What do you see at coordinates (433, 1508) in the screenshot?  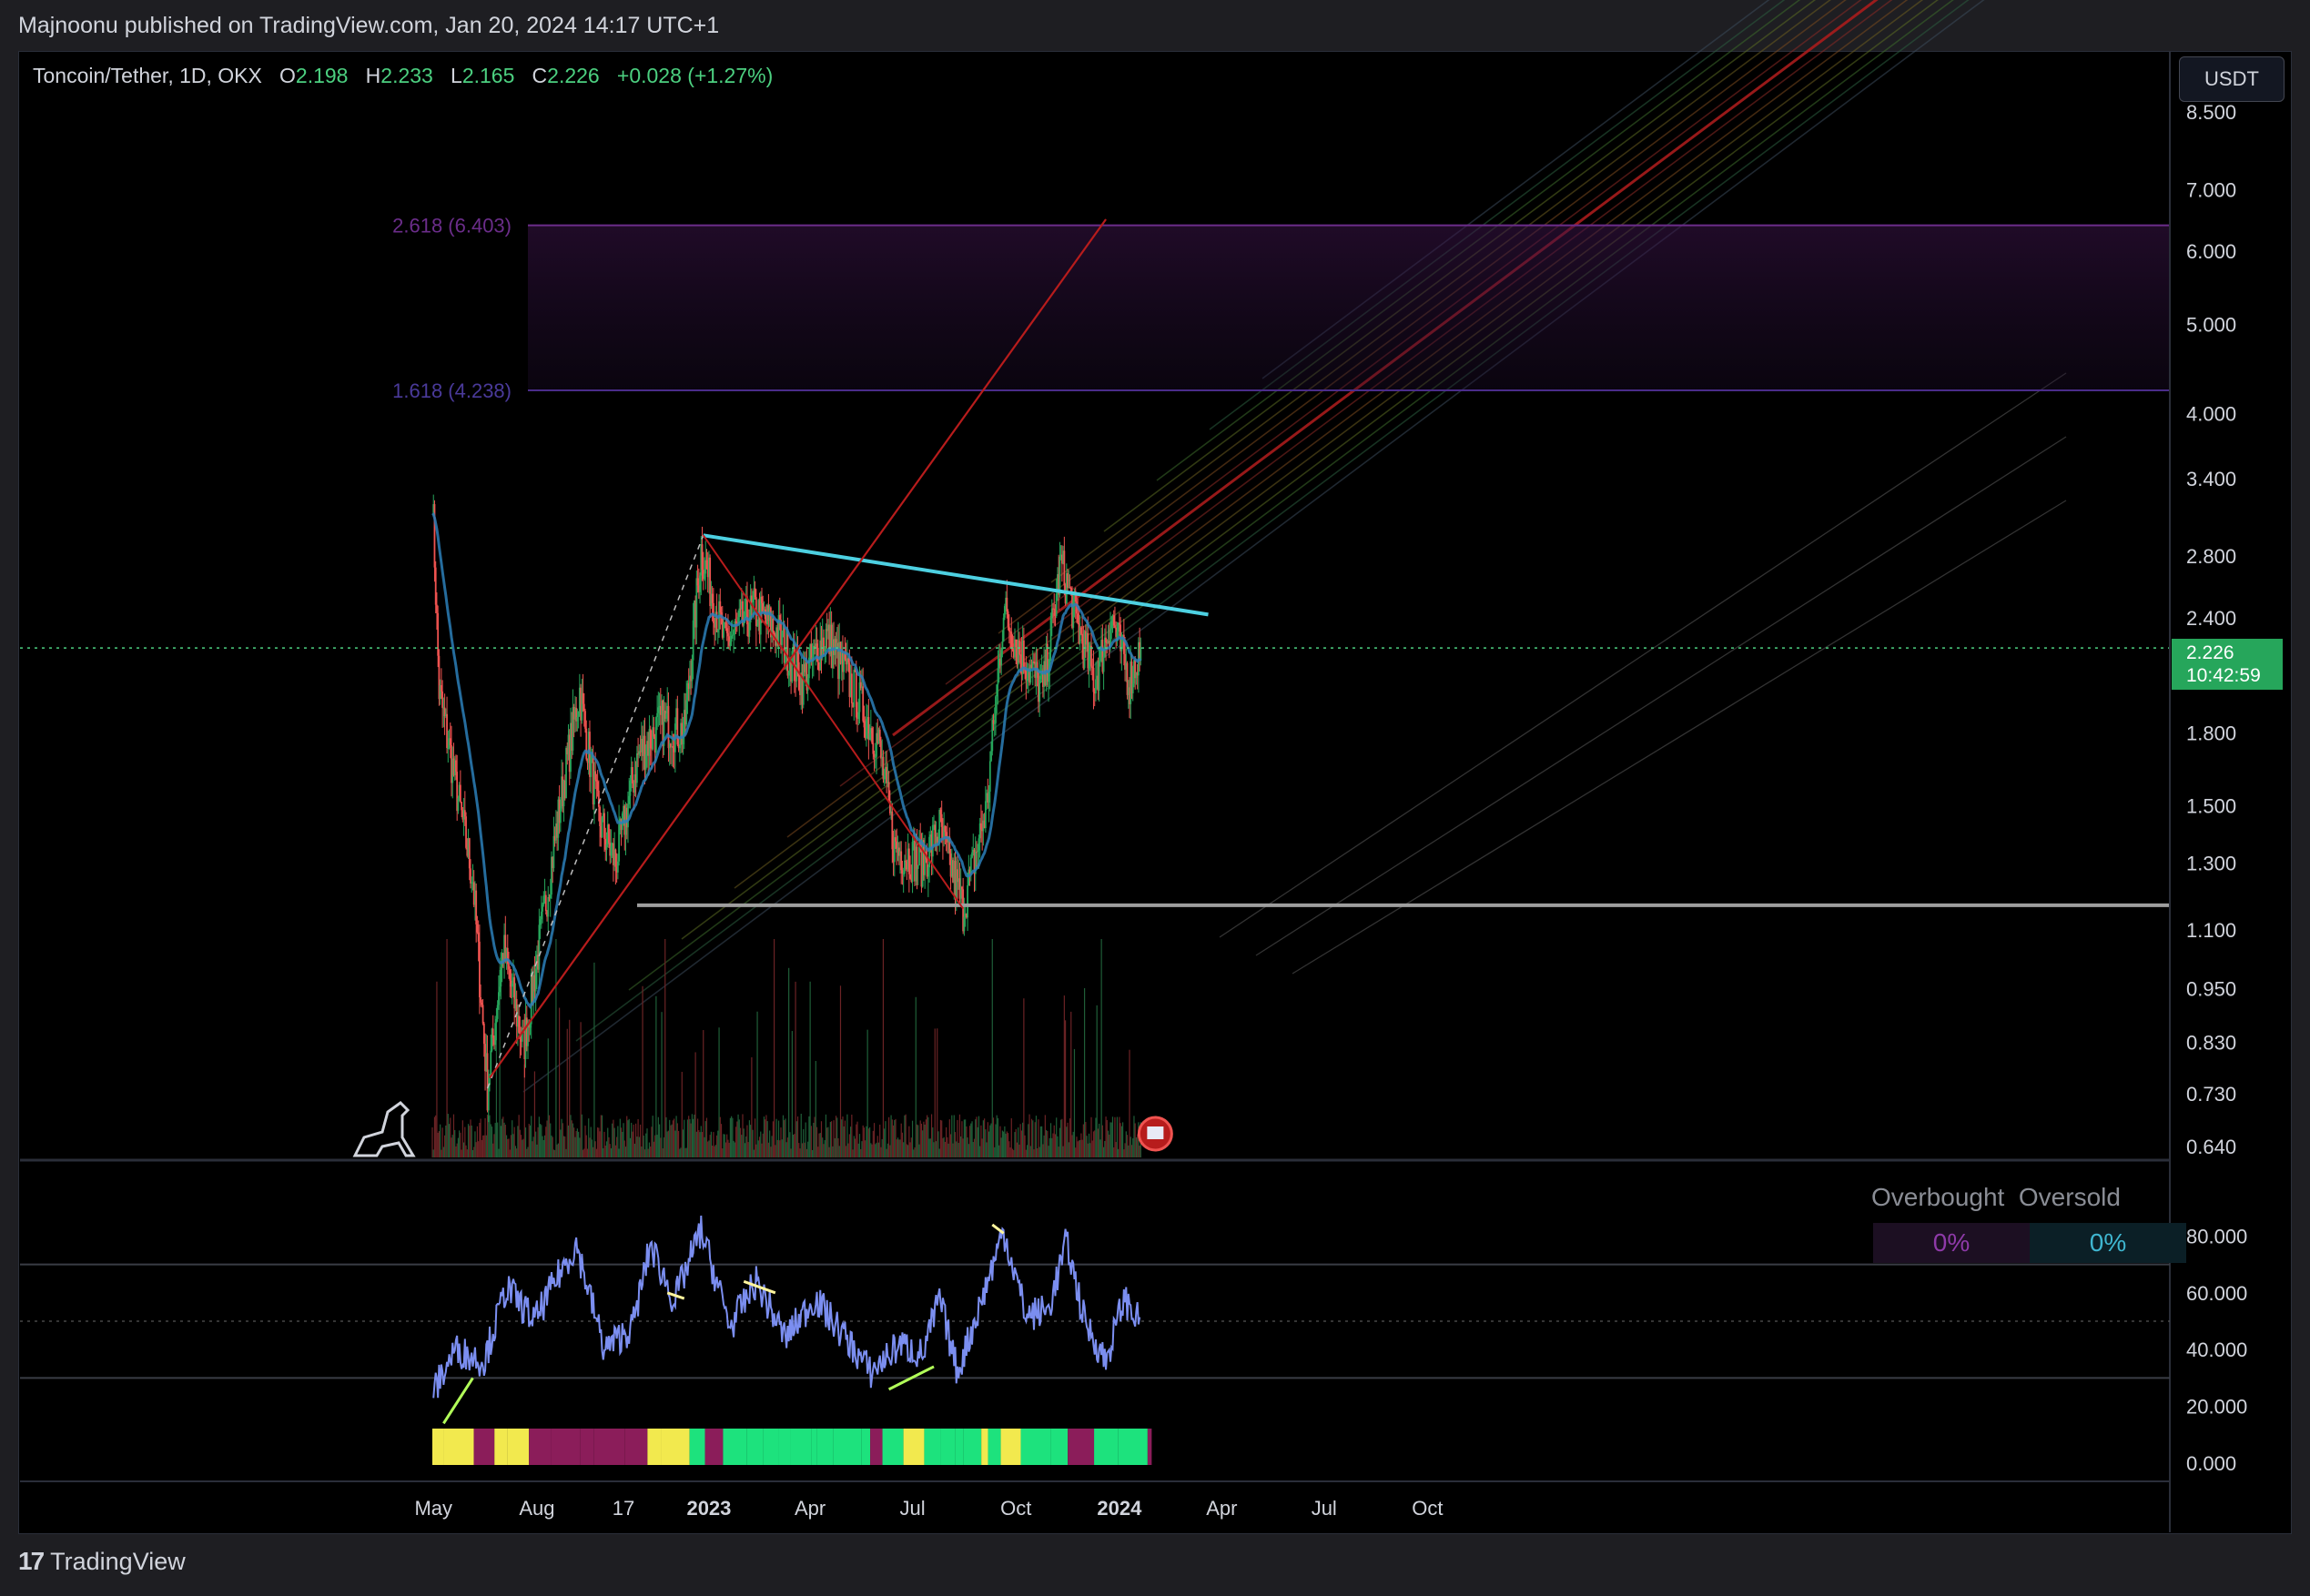 I see `time-tick-label: May` at bounding box center [433, 1508].